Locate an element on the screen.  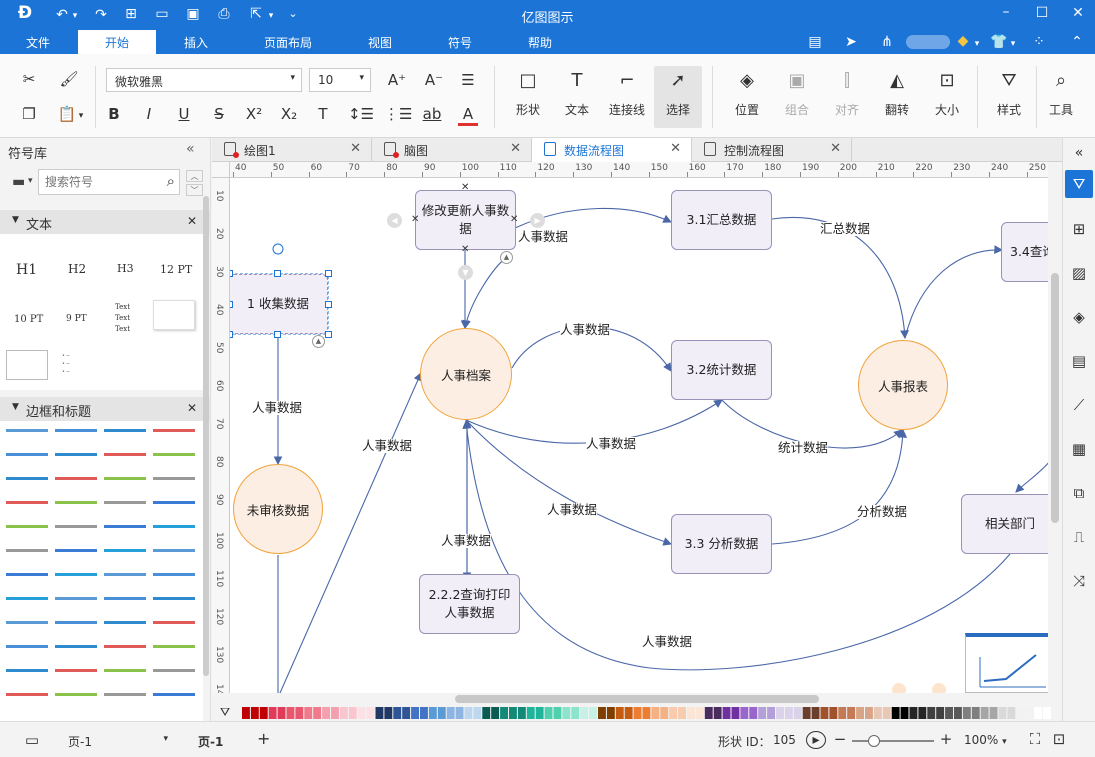
search-icon: ⌕ is located at coordinates (171, 181).